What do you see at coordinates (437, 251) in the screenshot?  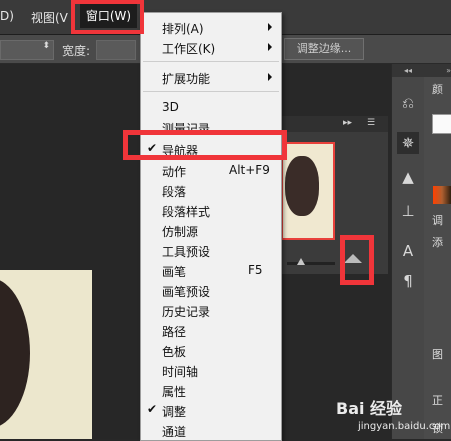 I see `right-panel: » 颜 调 添 图 正 锁` at bounding box center [437, 251].